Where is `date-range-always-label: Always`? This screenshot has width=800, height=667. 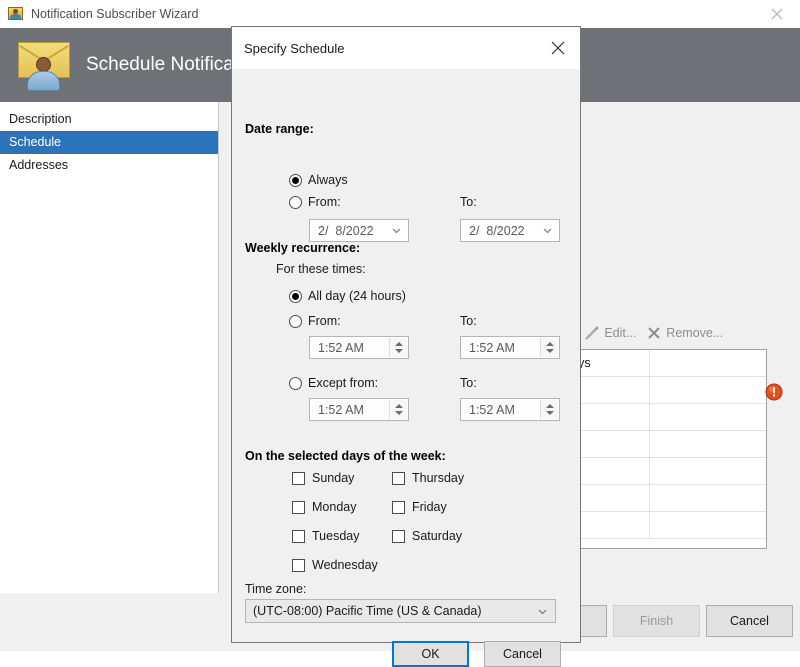
date-range-always-label: Always is located at coordinates (328, 180).